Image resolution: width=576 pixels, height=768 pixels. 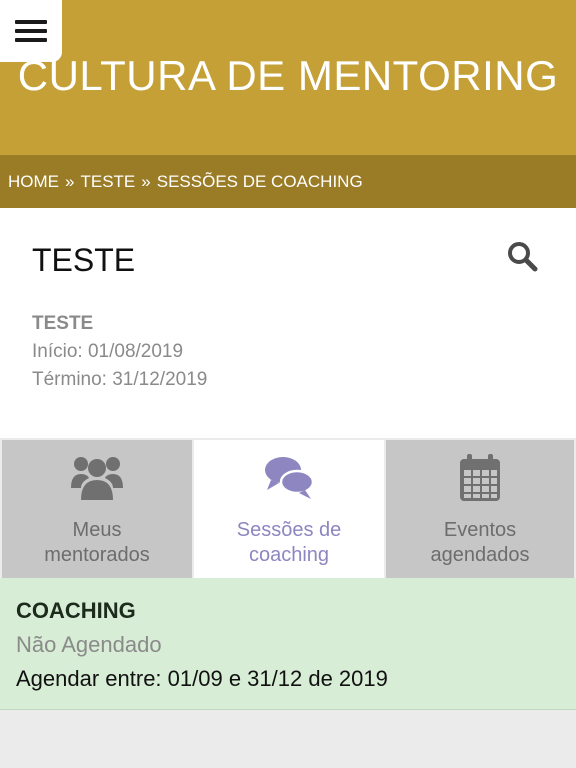 I want to click on tab-sessoes-de-coaching: Sessões de coaching, so click(x=289, y=509).